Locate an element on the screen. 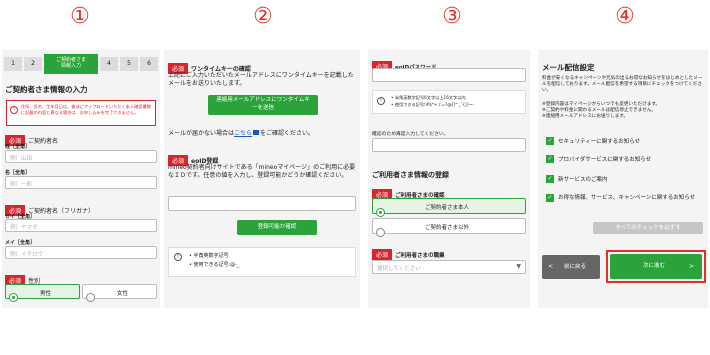  male-label: 男性 is located at coordinates (46, 294).